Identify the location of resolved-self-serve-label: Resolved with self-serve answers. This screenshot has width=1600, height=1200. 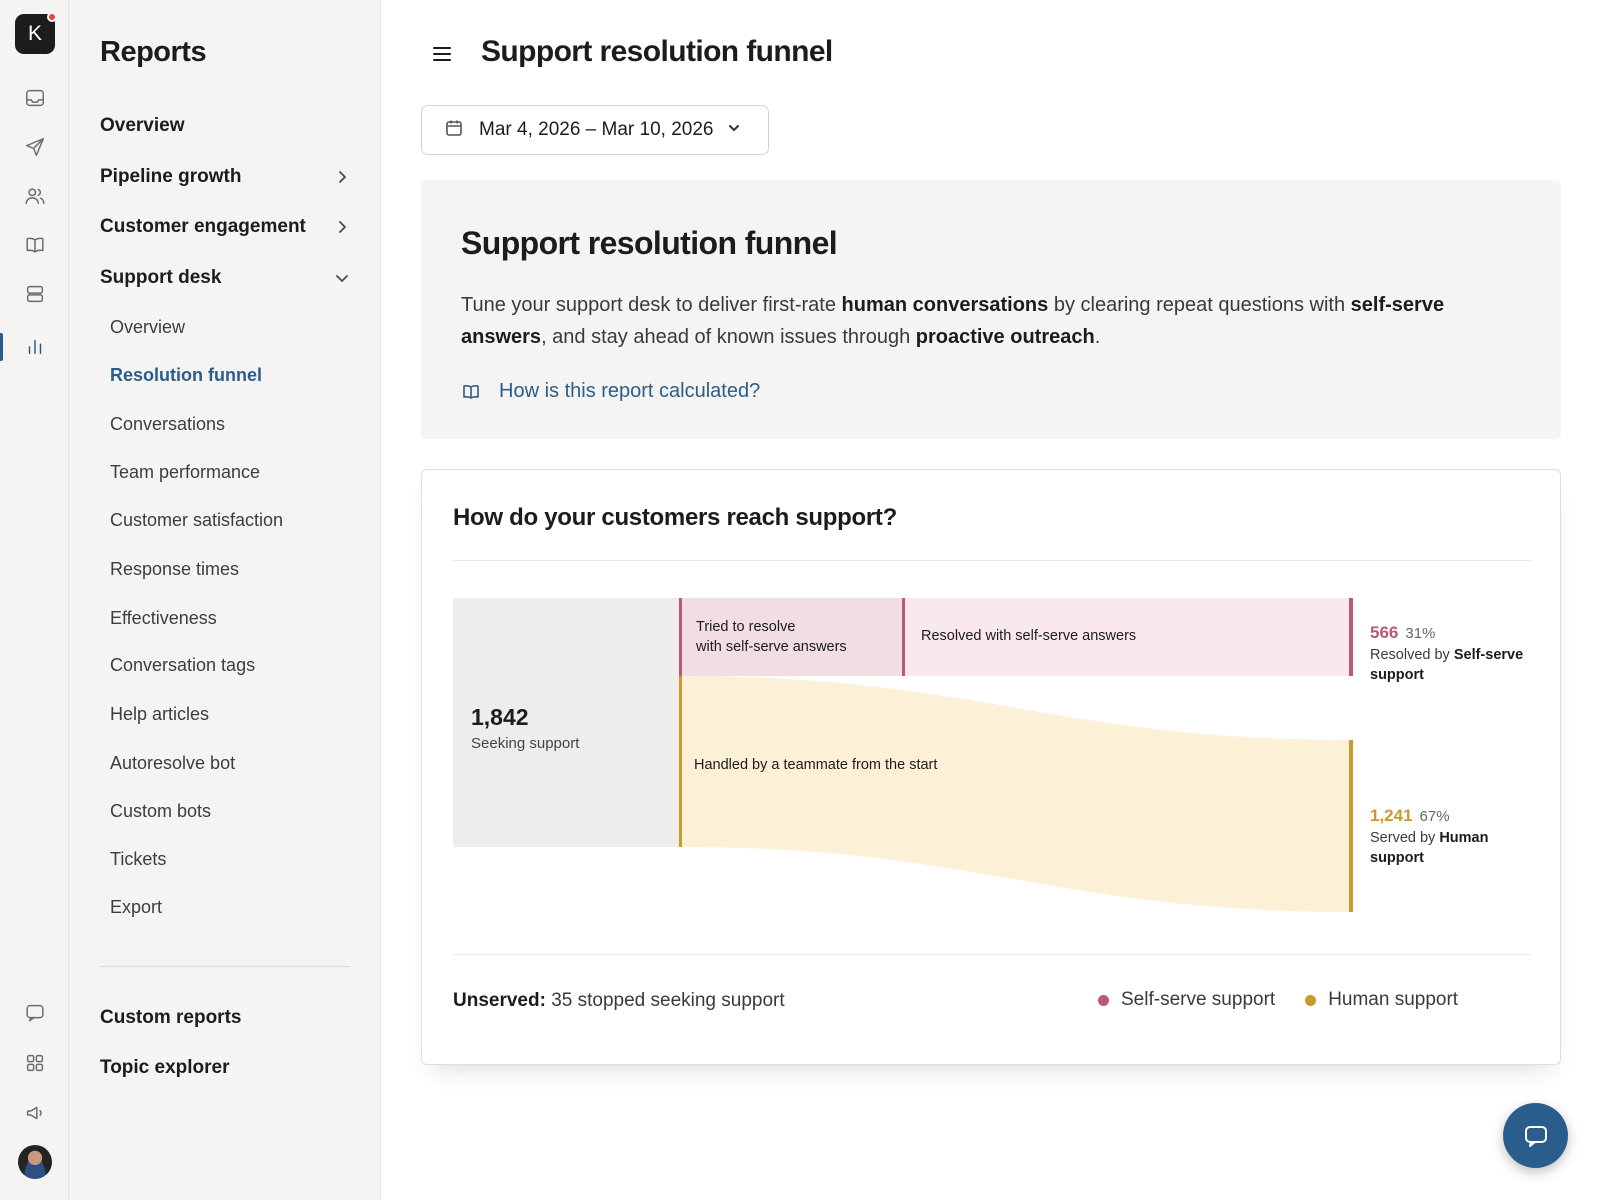
(1029, 636).